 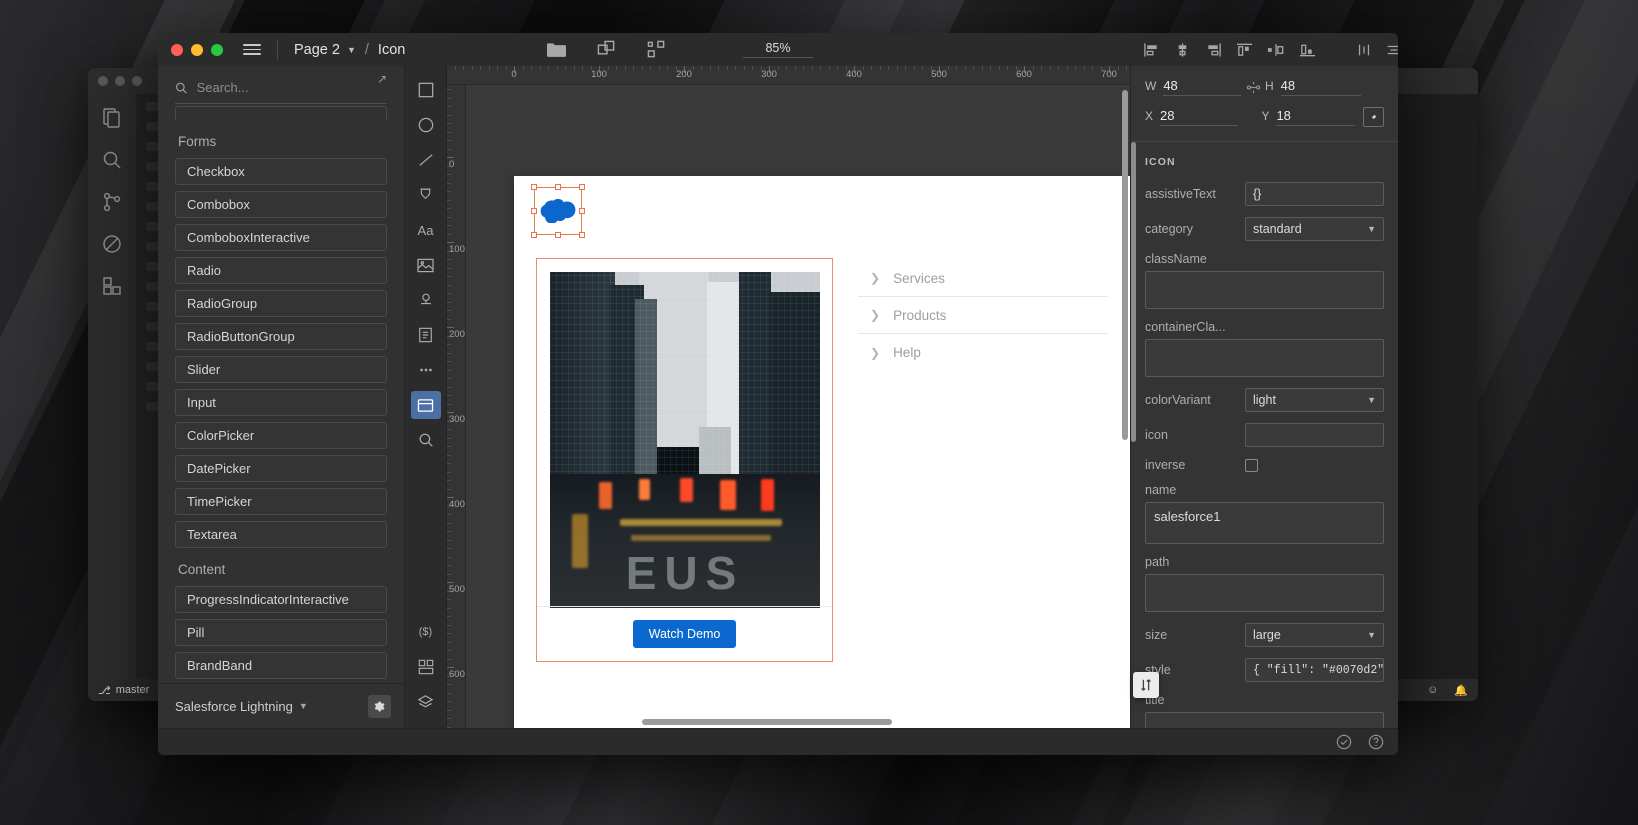 What do you see at coordinates (112, 286) in the screenshot?
I see `extensions-icon` at bounding box center [112, 286].